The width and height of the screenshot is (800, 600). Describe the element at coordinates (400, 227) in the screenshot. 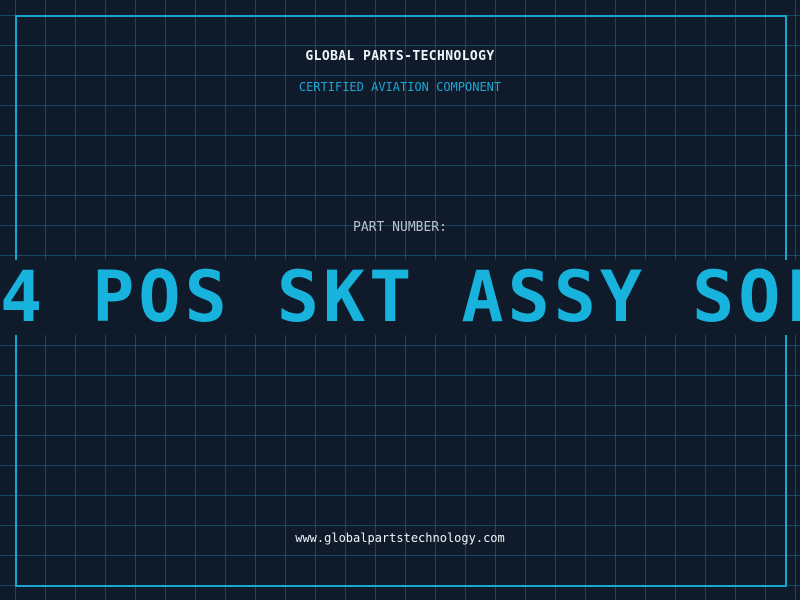

I see `part-number-label: PART NUMBER:` at that location.